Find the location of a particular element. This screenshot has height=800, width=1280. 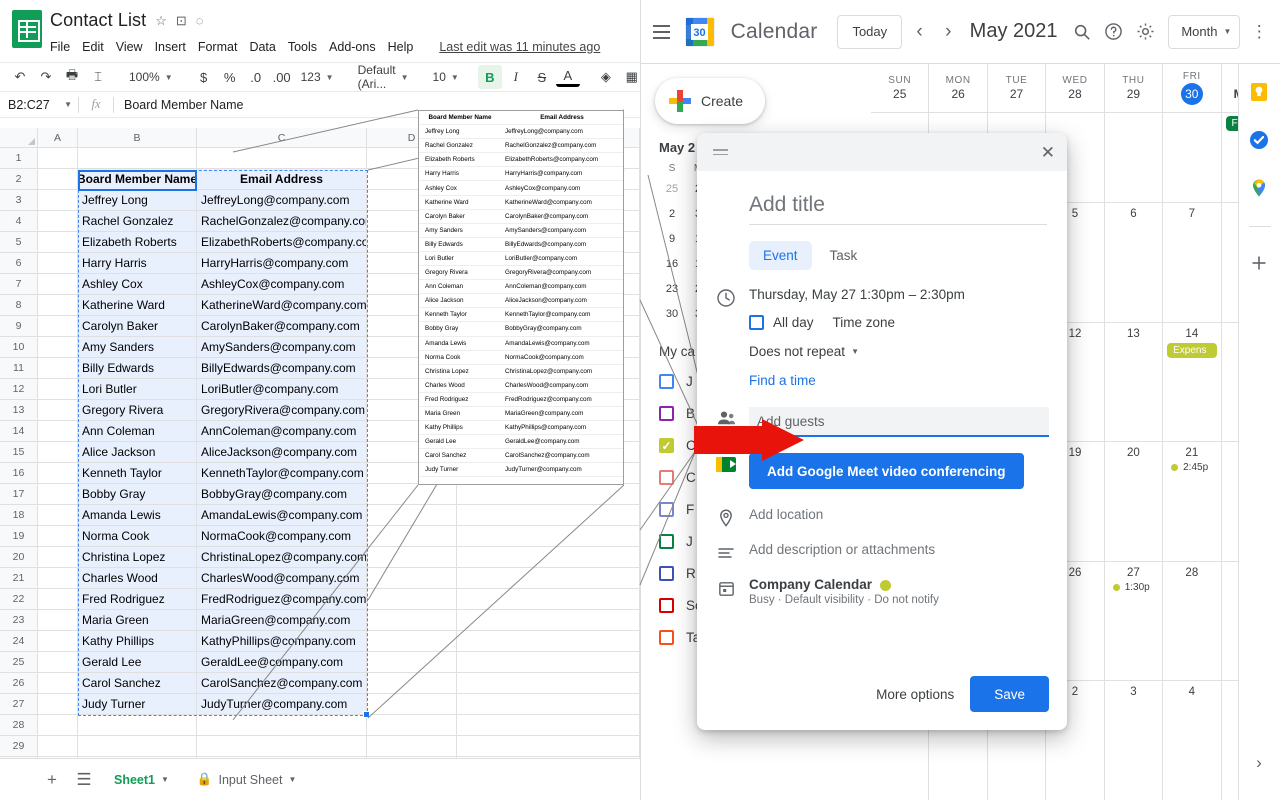

cell-d26 is located at coordinates (412, 683).